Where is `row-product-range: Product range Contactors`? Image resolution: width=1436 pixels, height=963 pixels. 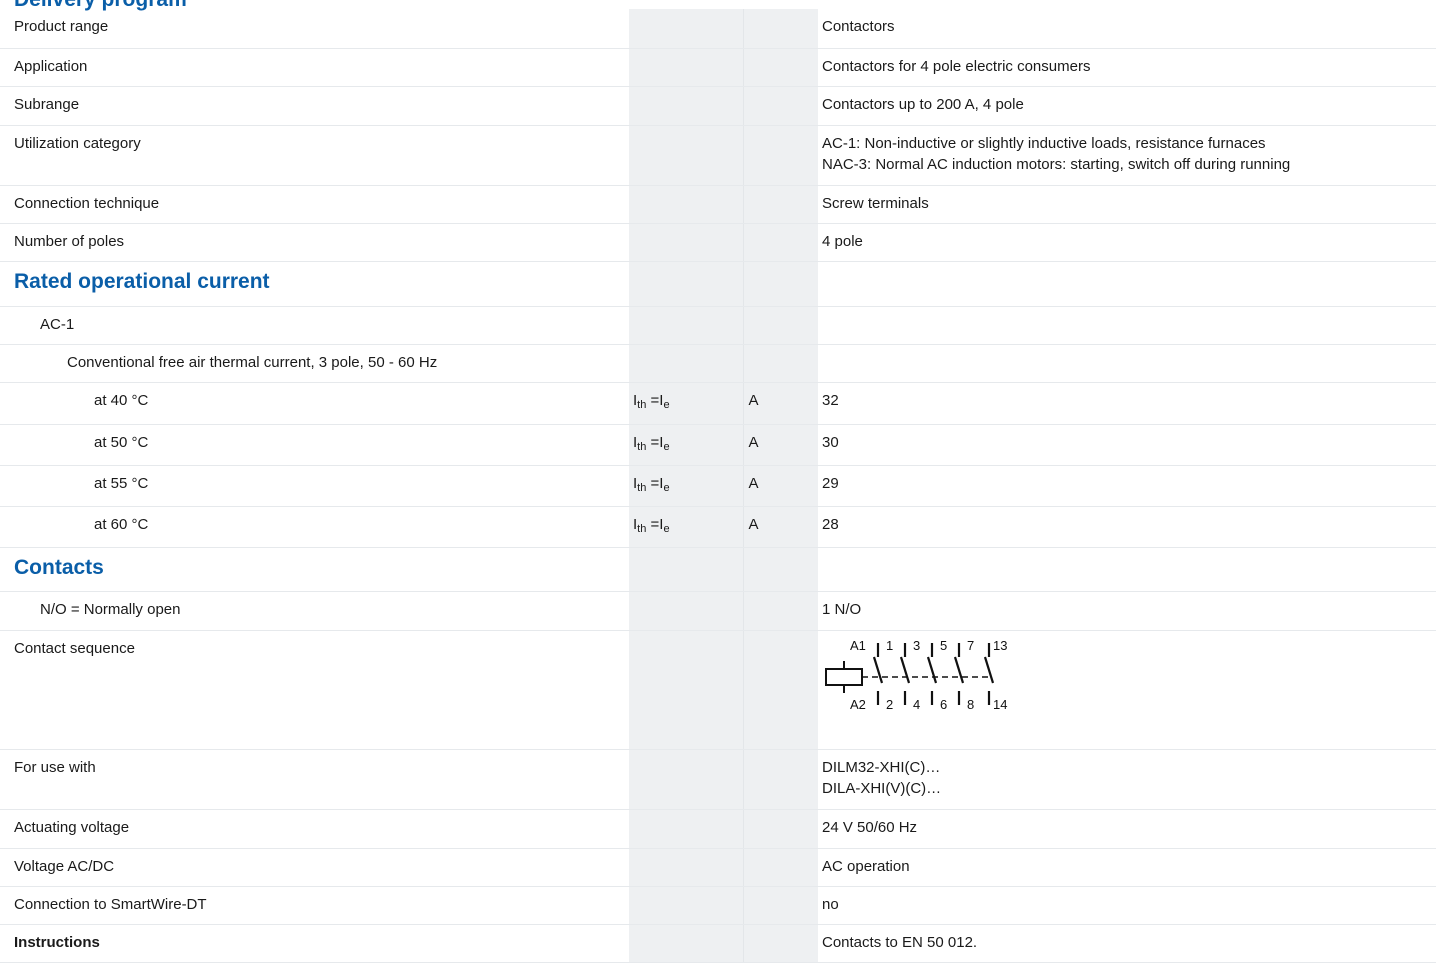 row-product-range: Product range Contactors is located at coordinates (718, 29).